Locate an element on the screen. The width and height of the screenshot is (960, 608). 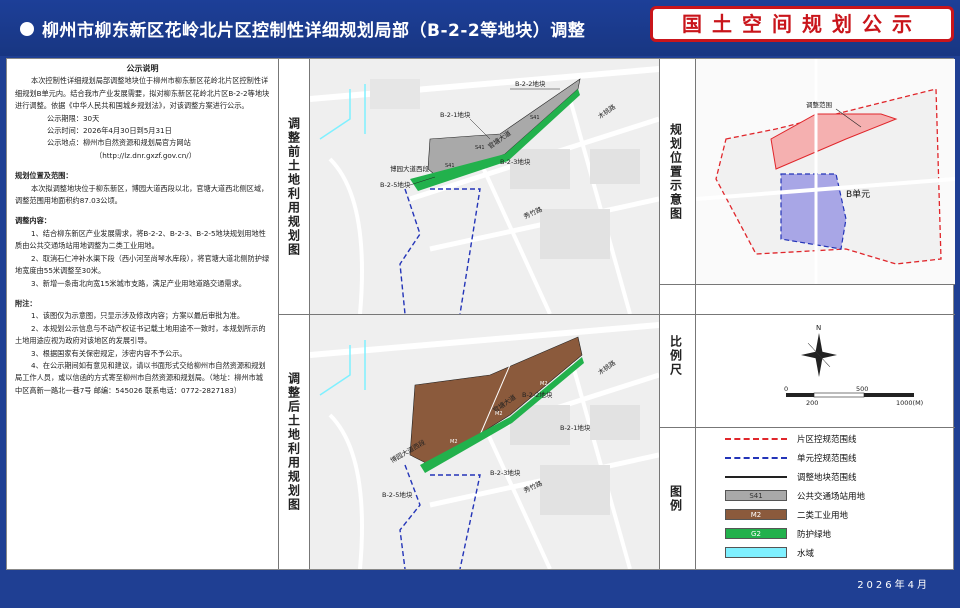
scale-tick: 0 is located at coordinates (786, 389).